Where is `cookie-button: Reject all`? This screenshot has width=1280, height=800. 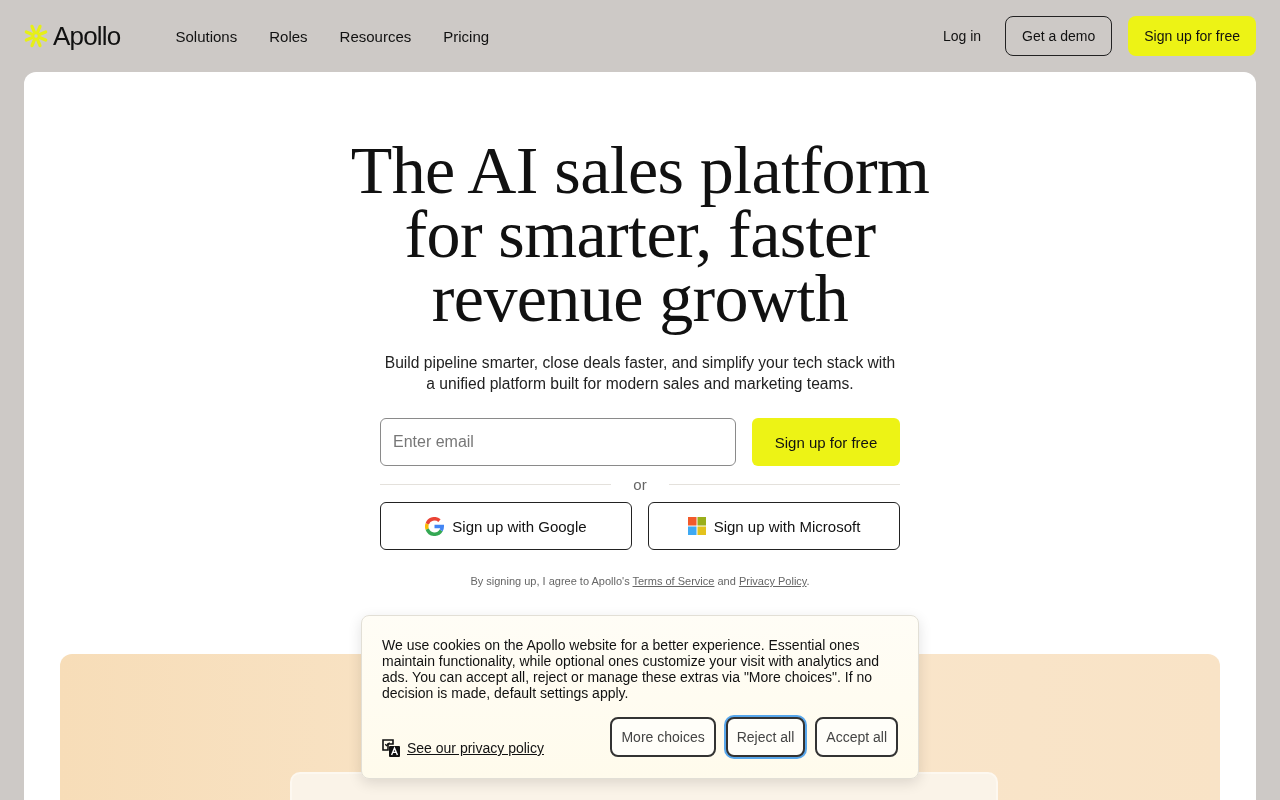
cookie-button: Reject all is located at coordinates (765, 737).